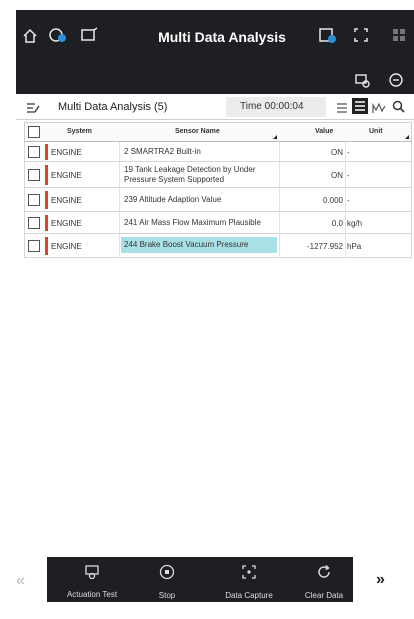  Describe the element at coordinates (89, 37) in the screenshot. I see `scan-icon` at that location.